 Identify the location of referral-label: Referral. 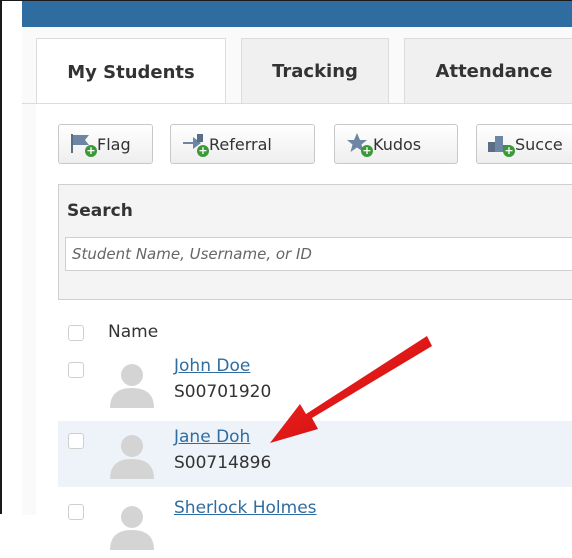
(240, 144).